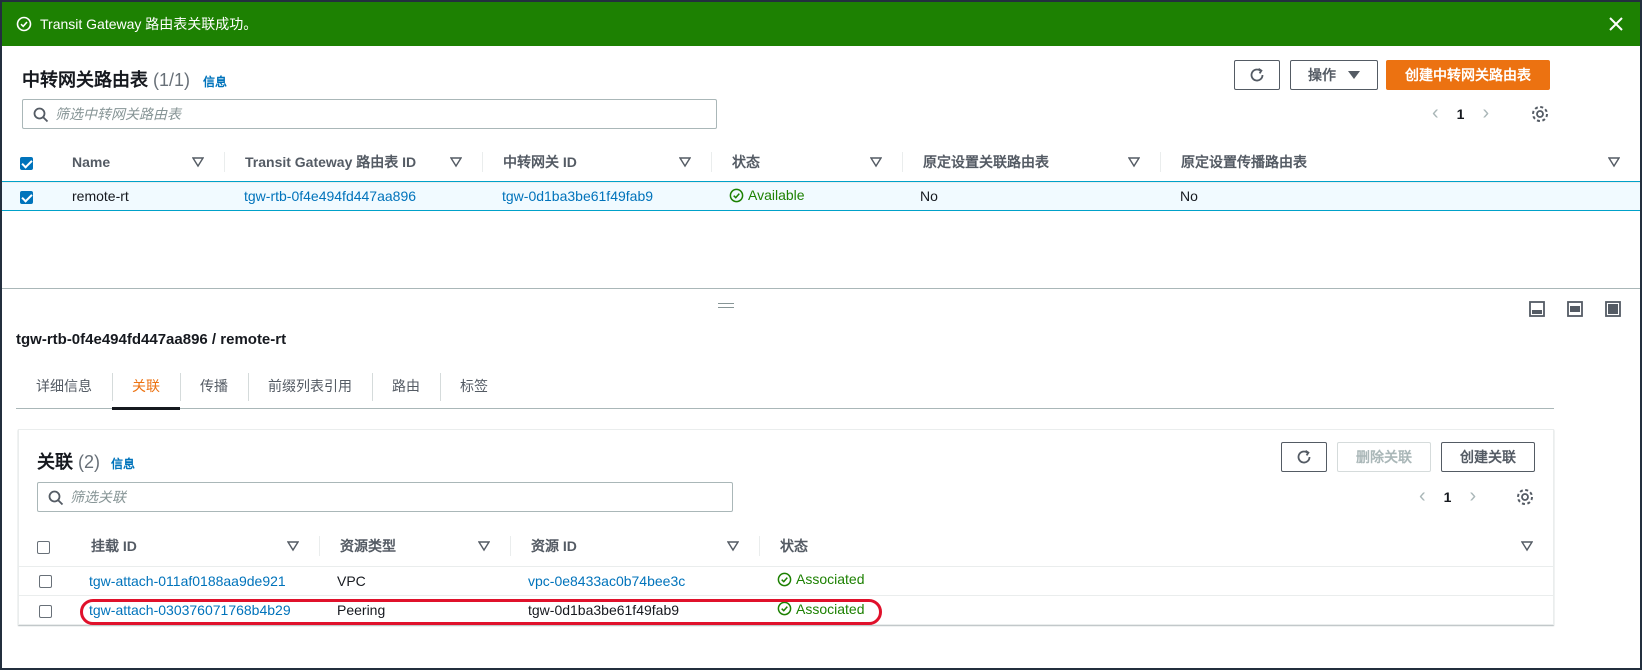 The image size is (1642, 670). I want to click on create-route-table-button: 创建中转网关路由表, so click(1468, 75).